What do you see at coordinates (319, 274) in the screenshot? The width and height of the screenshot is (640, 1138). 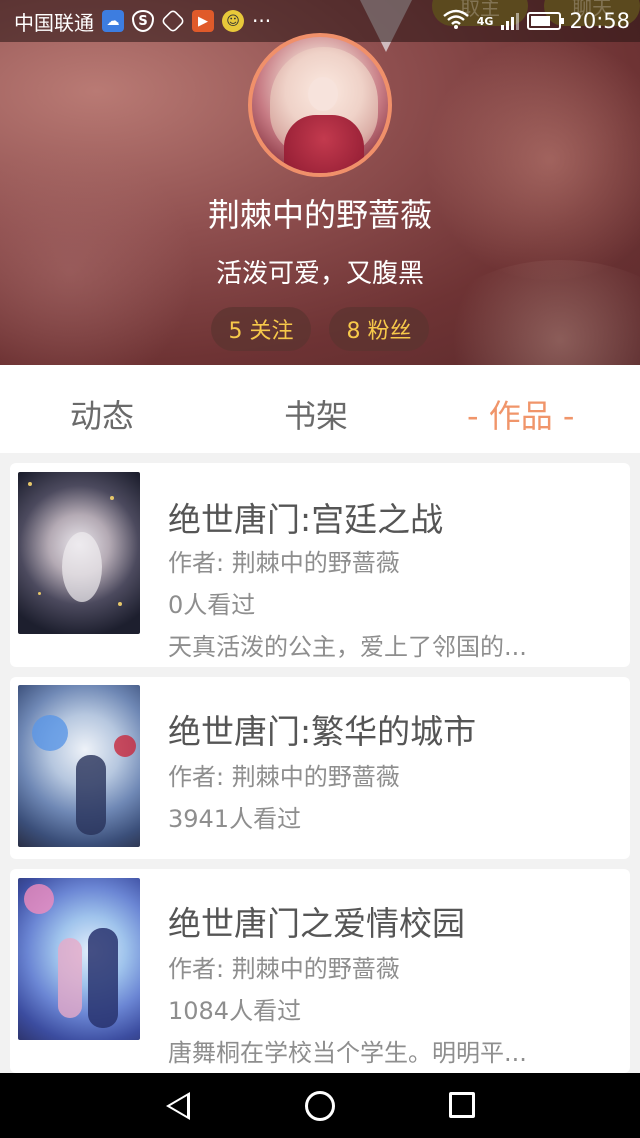 I see `profile-bio: 活泼可爱，又腹黑` at bounding box center [319, 274].